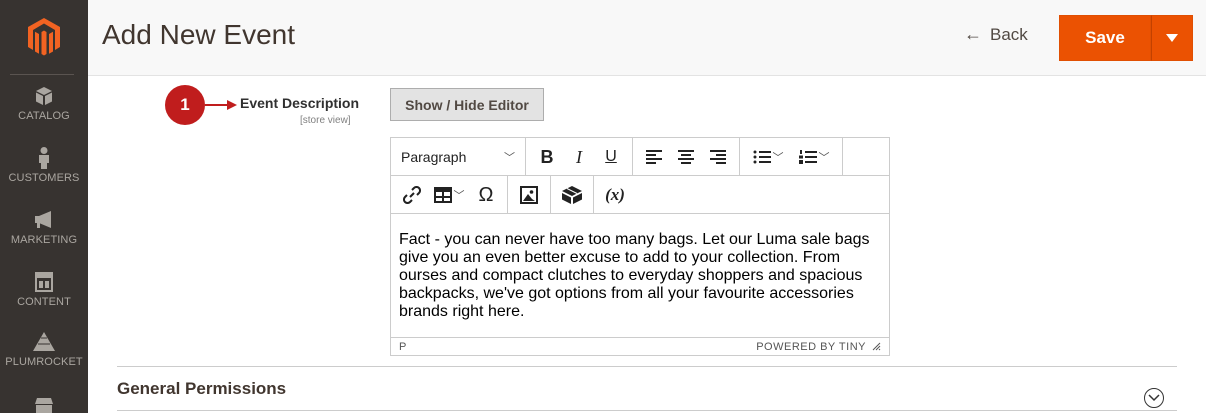  What do you see at coordinates (44, 341) in the screenshot?
I see `pyramid-icon` at bounding box center [44, 341].